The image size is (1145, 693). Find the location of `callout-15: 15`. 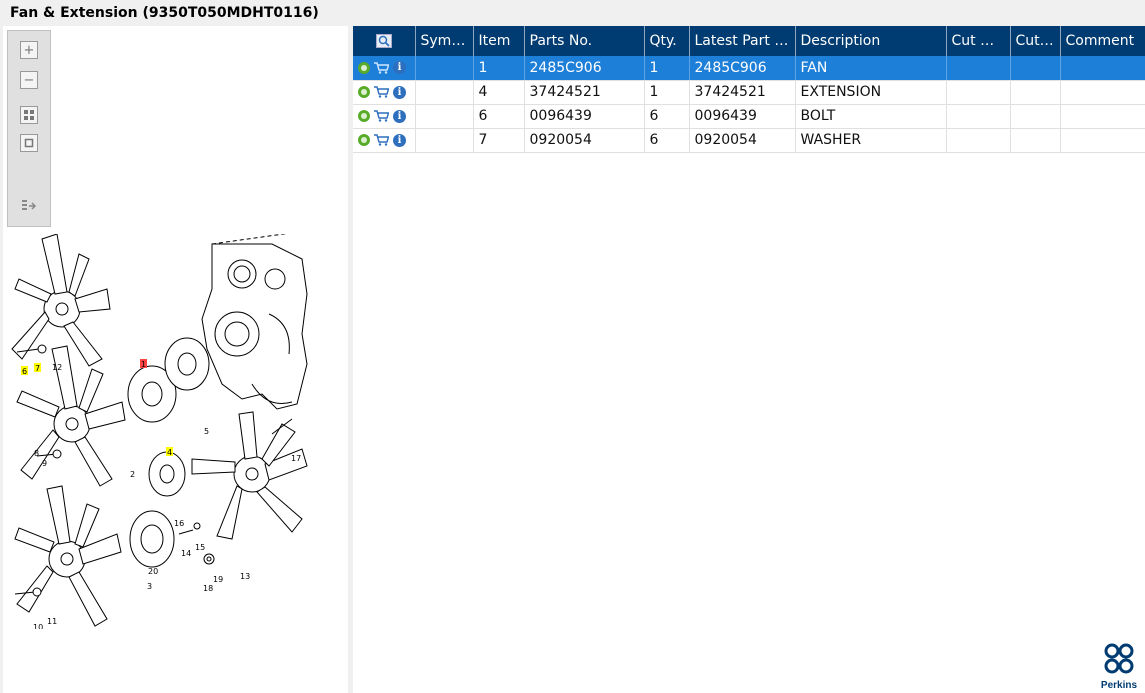

callout-15: 15 is located at coordinates (200, 547).